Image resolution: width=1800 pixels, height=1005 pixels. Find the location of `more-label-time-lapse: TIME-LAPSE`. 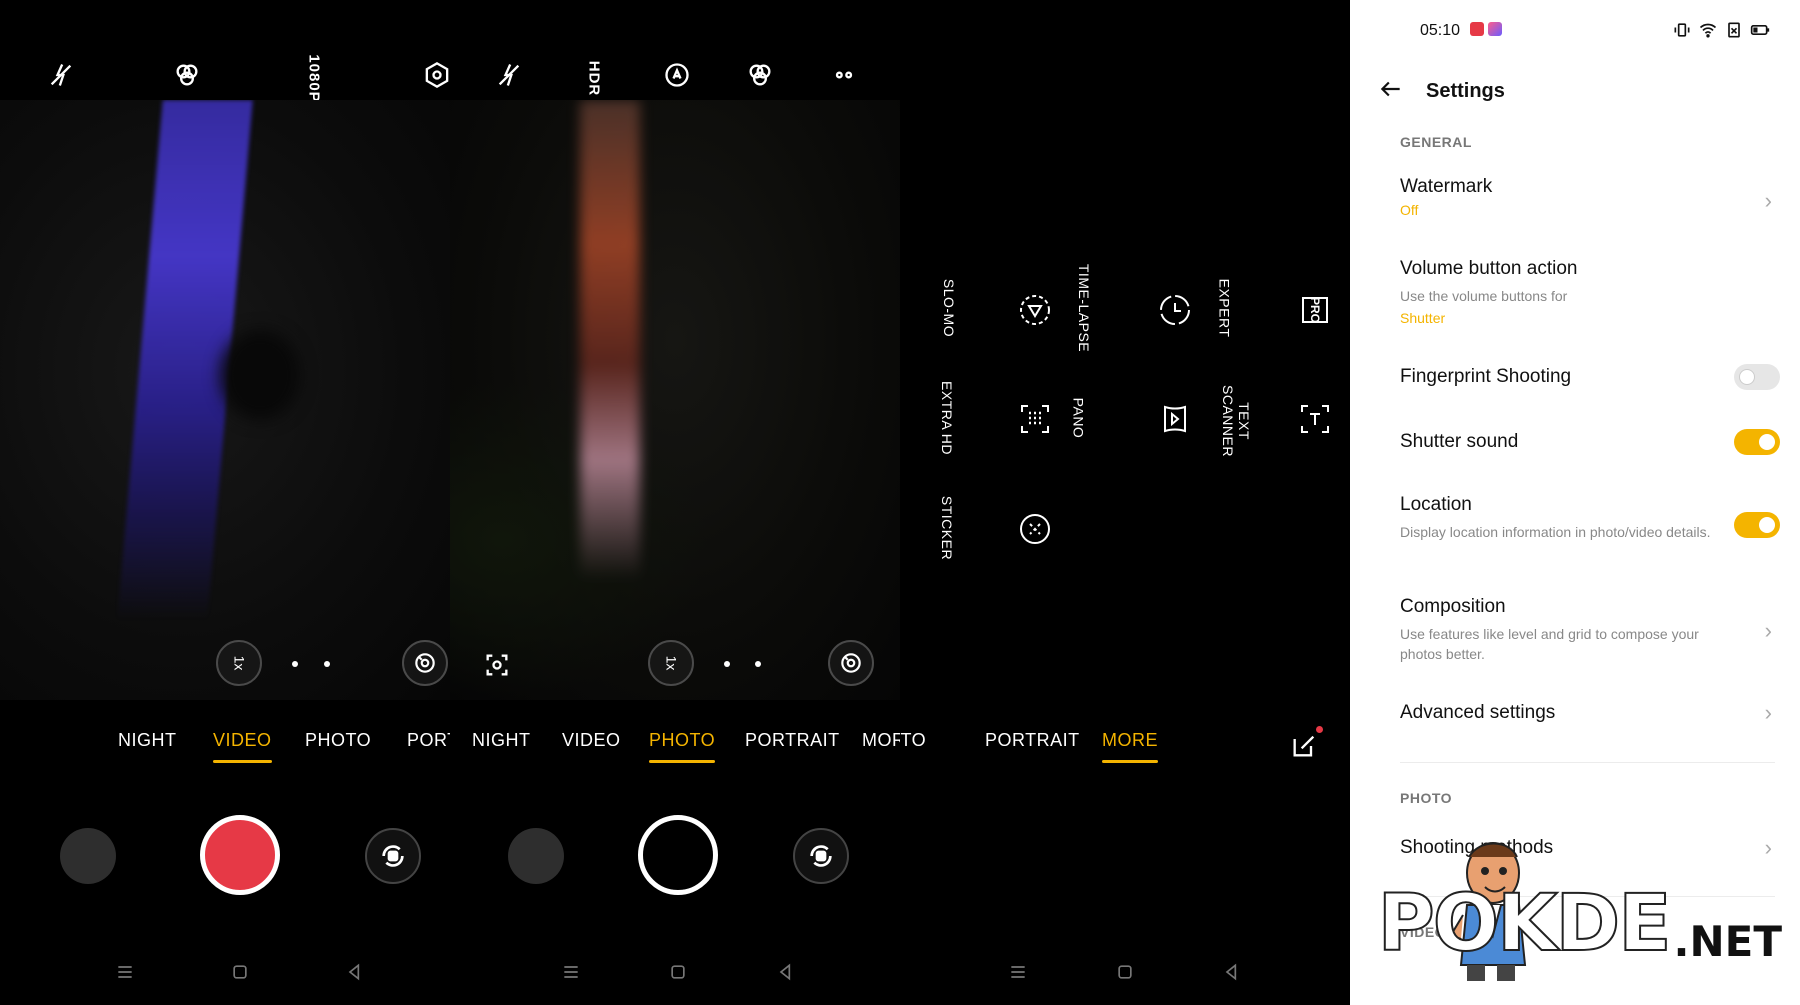

more-label-time-lapse: TIME-LAPSE is located at coordinates (1084, 308).